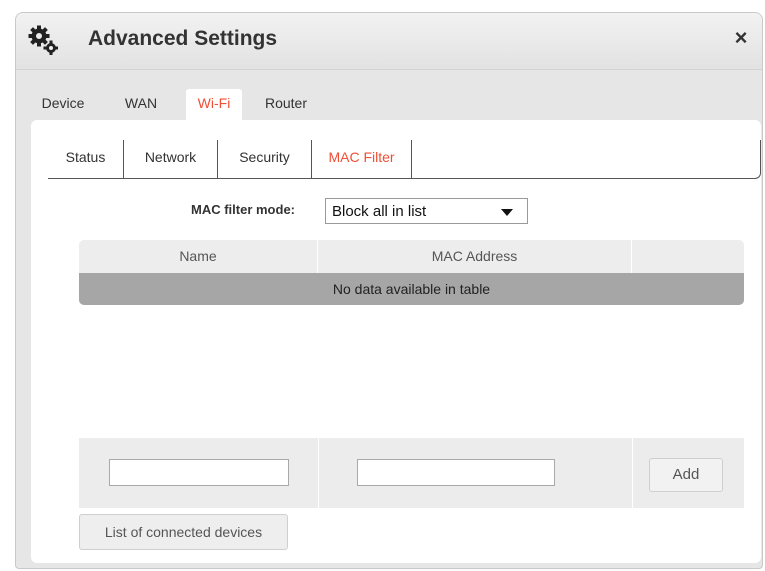 This screenshot has width=765, height=571. I want to click on tab-wan: WAN, so click(141, 105).